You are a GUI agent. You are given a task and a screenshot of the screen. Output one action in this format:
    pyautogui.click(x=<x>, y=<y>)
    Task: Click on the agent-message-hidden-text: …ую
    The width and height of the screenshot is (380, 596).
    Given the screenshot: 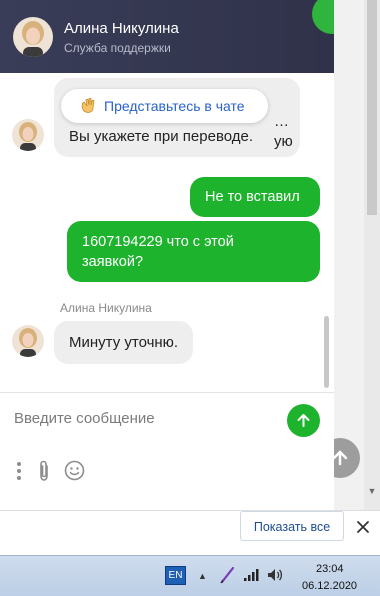 What is the action you would take?
    pyautogui.click(x=283, y=131)
    